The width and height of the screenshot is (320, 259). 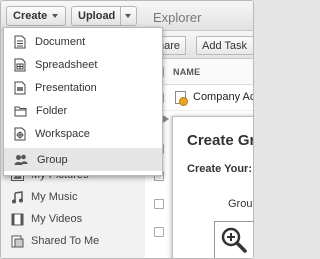 I want to click on presentation-icon, so click(x=20, y=87).